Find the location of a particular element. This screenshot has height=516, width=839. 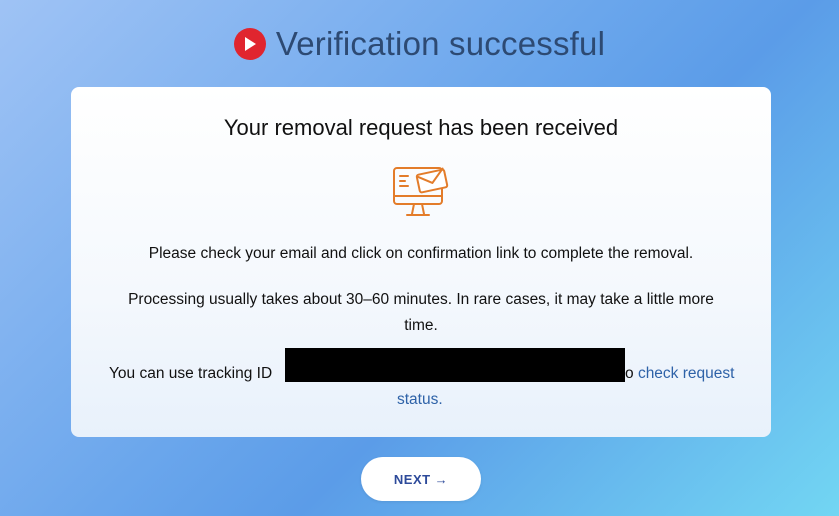

page-header: Verification successful is located at coordinates (419, 44).